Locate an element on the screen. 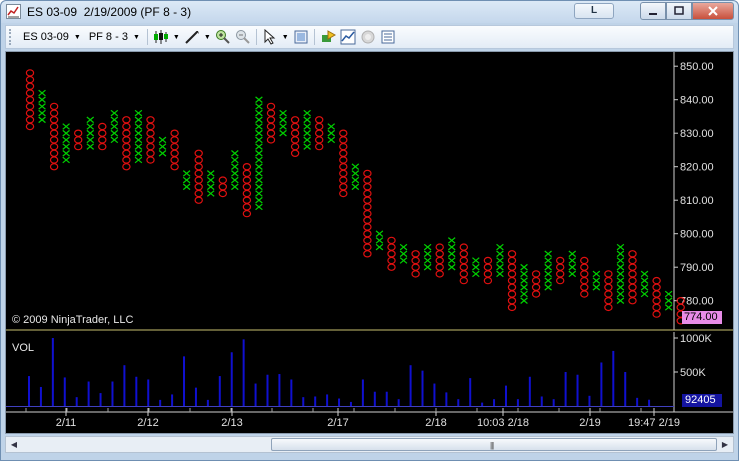  horizontal-scrollbar: ◀ ||| ▶ is located at coordinates (369, 444).